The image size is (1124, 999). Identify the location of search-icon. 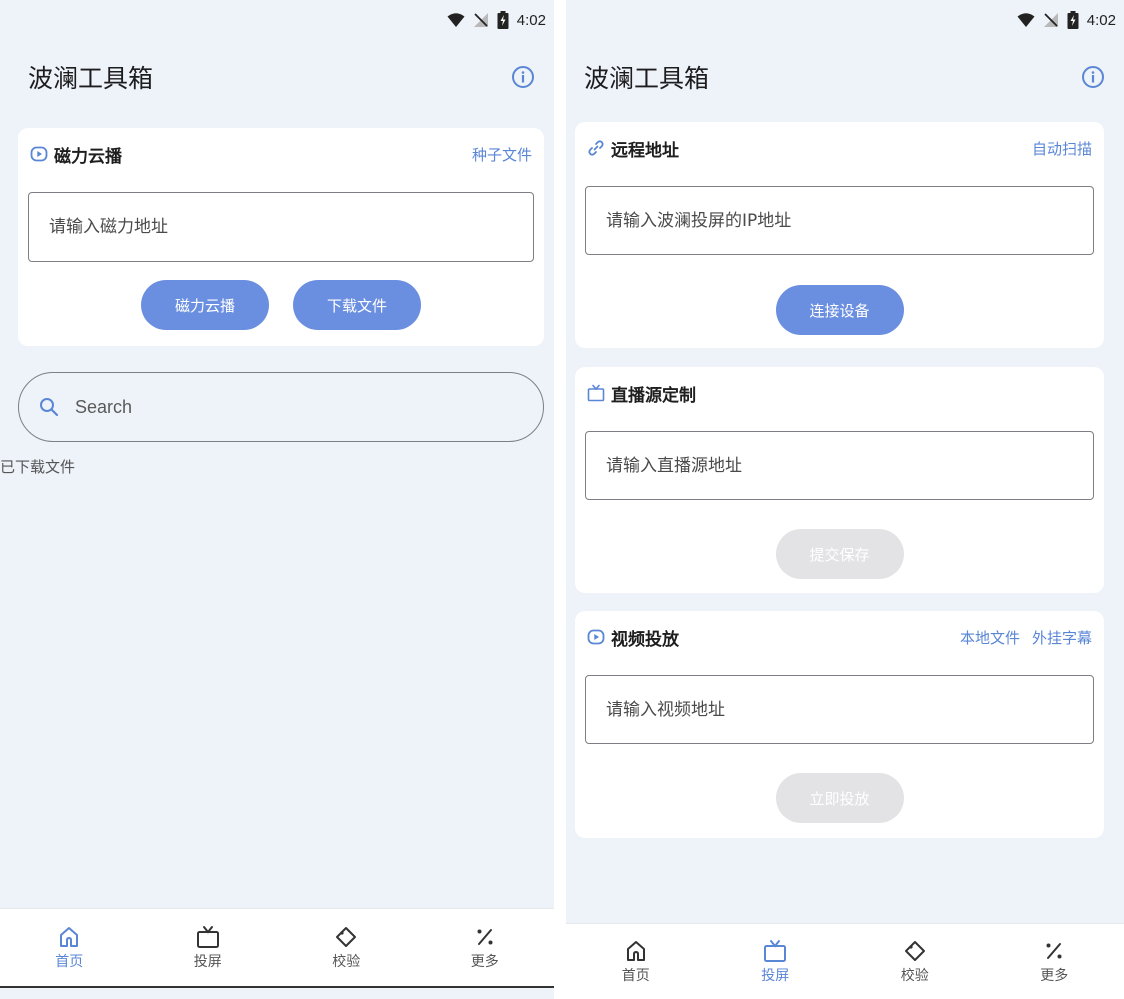
(49, 407).